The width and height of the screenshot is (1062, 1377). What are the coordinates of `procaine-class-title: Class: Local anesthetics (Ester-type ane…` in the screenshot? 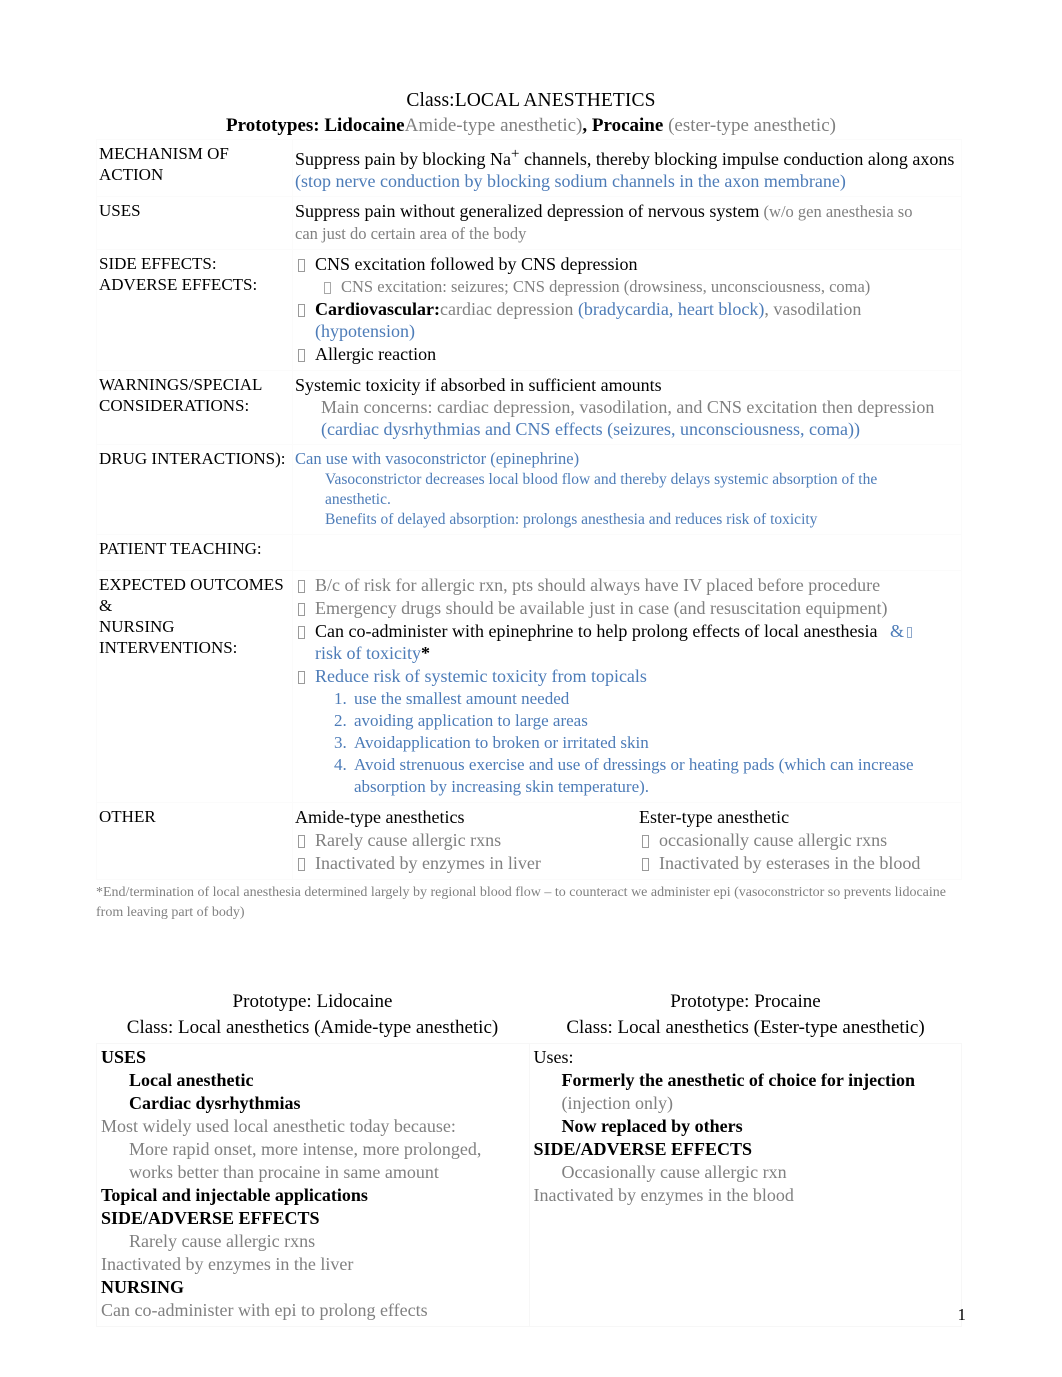 It's located at (745, 1027).